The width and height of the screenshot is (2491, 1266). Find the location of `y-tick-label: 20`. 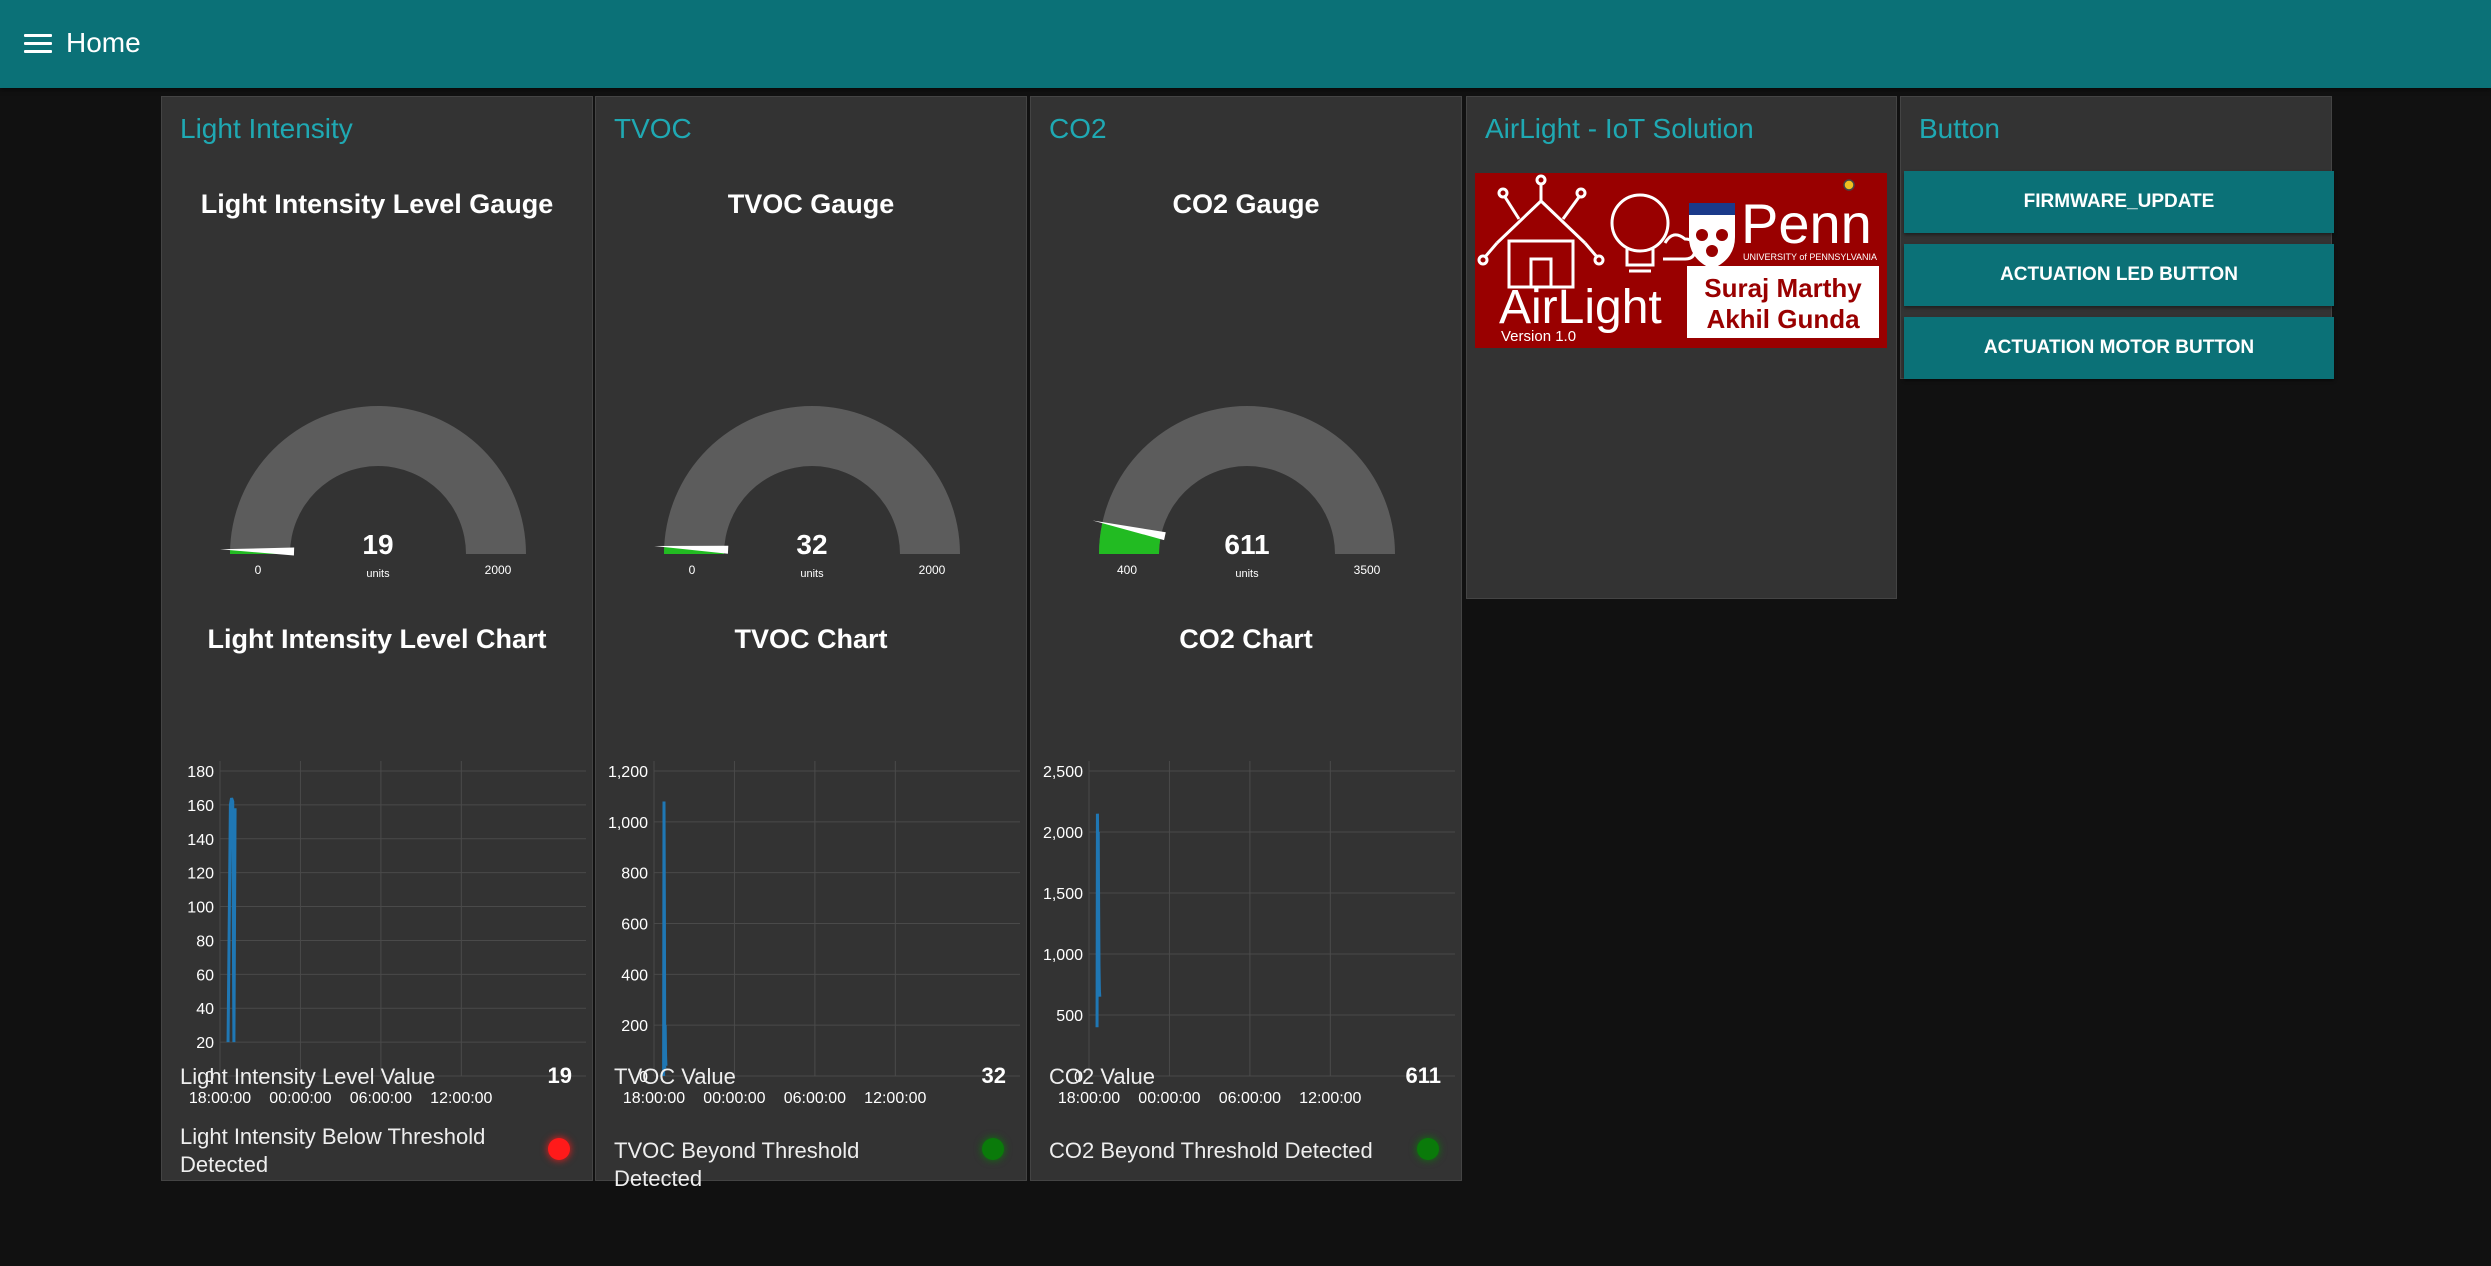

y-tick-label: 20 is located at coordinates (205, 1043).